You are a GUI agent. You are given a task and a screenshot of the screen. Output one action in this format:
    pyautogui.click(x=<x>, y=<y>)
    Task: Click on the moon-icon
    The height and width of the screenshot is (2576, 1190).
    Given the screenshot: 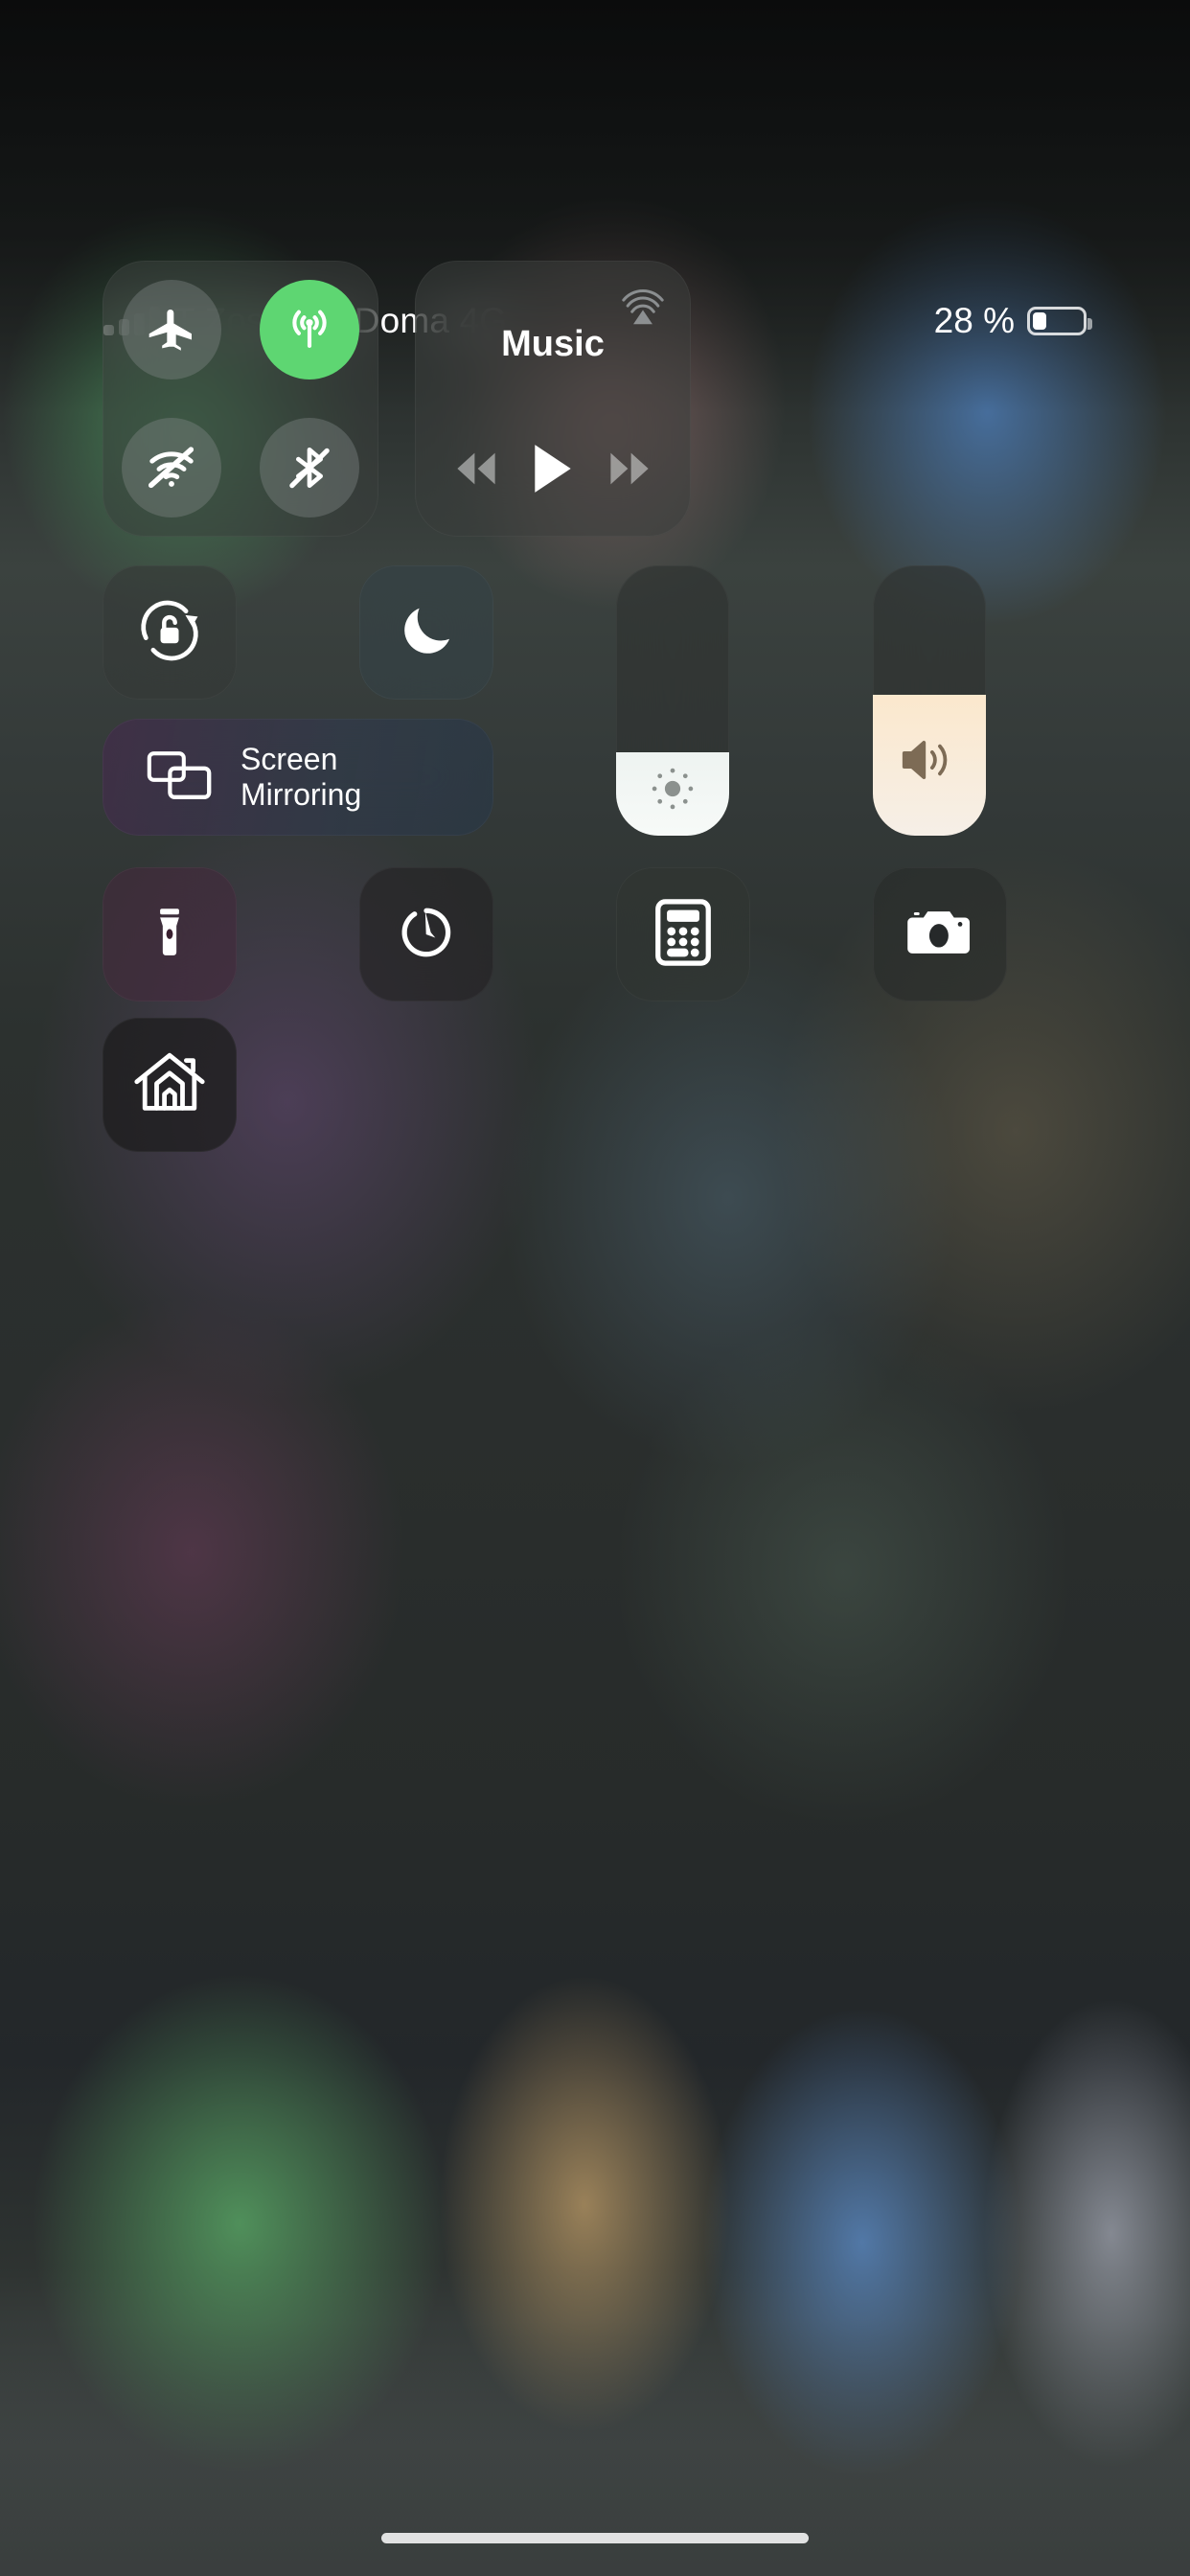 What is the action you would take?
    pyautogui.click(x=427, y=633)
    